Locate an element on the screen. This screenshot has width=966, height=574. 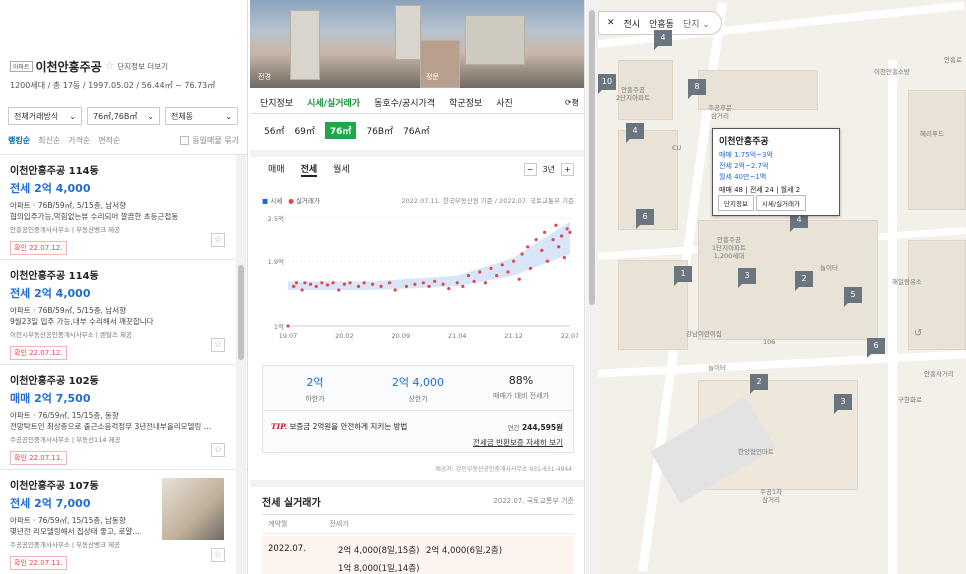
sort-area: 면적순 is located at coordinates (109, 140).